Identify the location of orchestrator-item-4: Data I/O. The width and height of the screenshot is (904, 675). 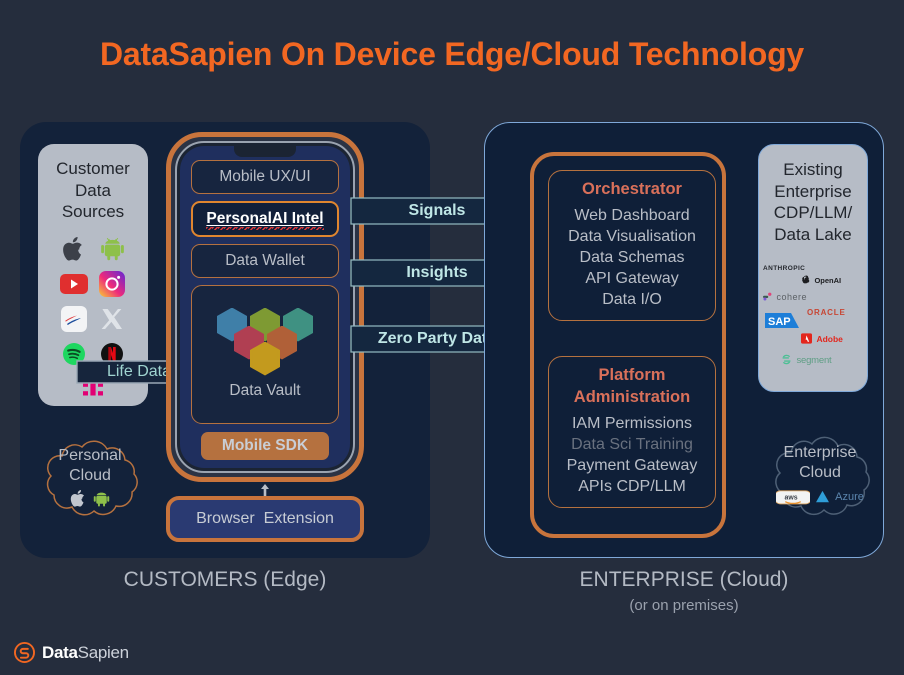
(632, 299).